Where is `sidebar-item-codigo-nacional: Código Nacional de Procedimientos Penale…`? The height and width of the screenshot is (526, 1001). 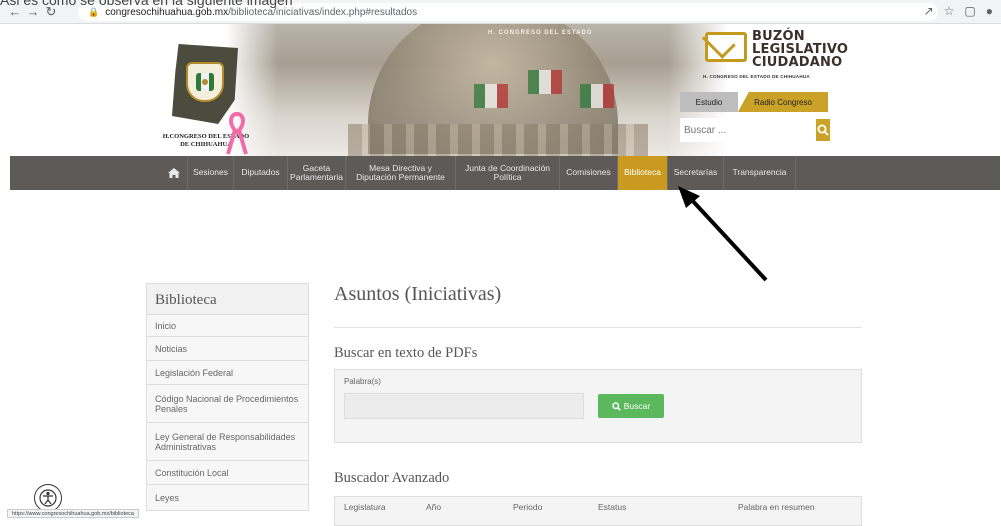
sidebar-item-codigo-nacional: Código Nacional de Procedimientos Penale… is located at coordinates (227, 404).